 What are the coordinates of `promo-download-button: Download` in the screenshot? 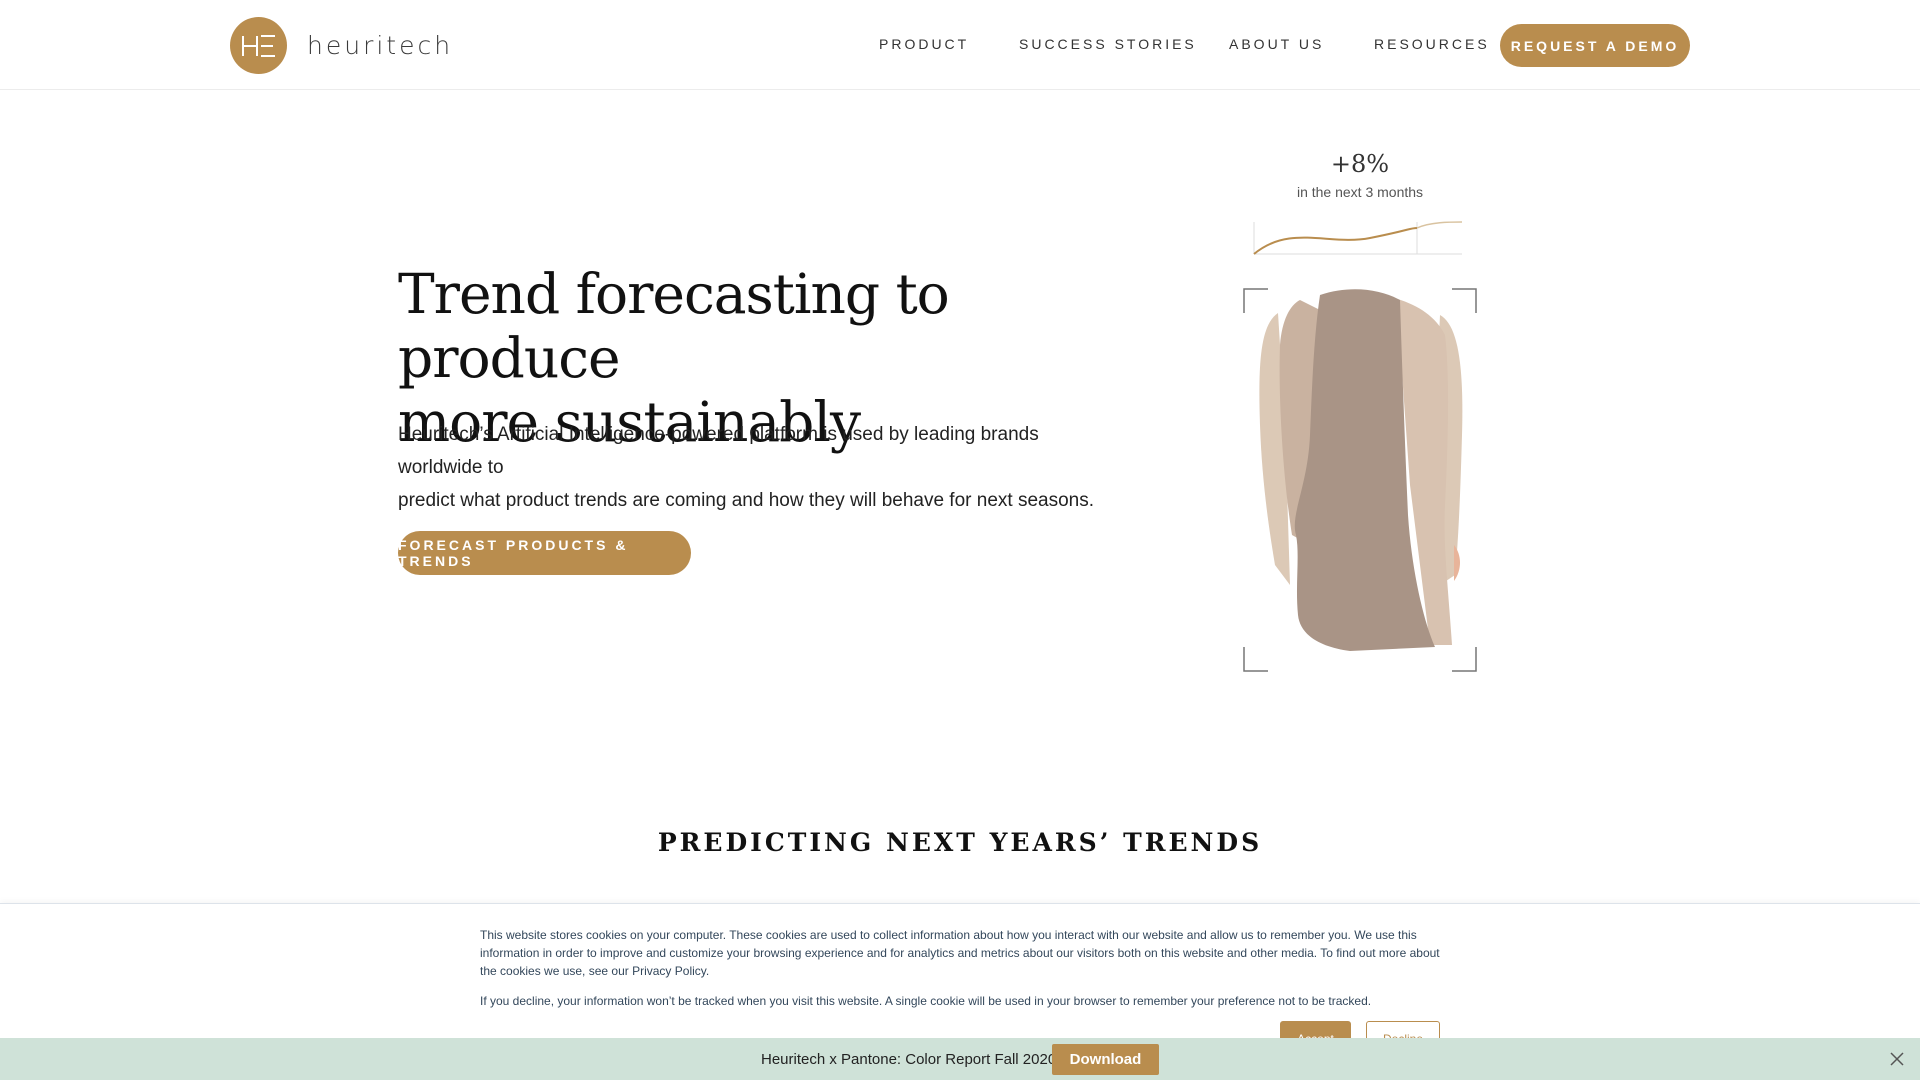 It's located at (1105, 1059).